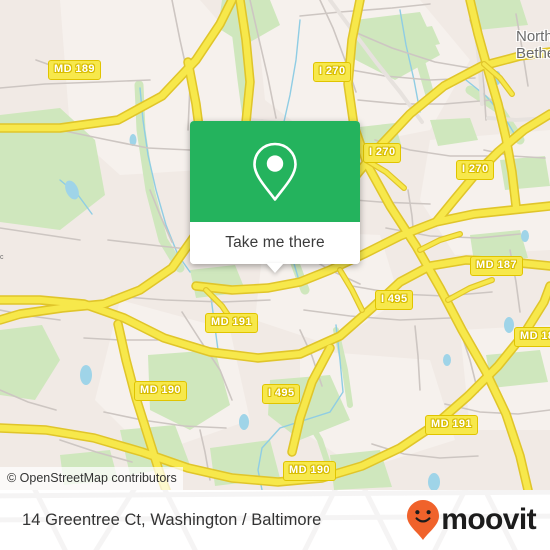 This screenshot has height=550, width=550. I want to click on location-pin-icon, so click(275, 171).